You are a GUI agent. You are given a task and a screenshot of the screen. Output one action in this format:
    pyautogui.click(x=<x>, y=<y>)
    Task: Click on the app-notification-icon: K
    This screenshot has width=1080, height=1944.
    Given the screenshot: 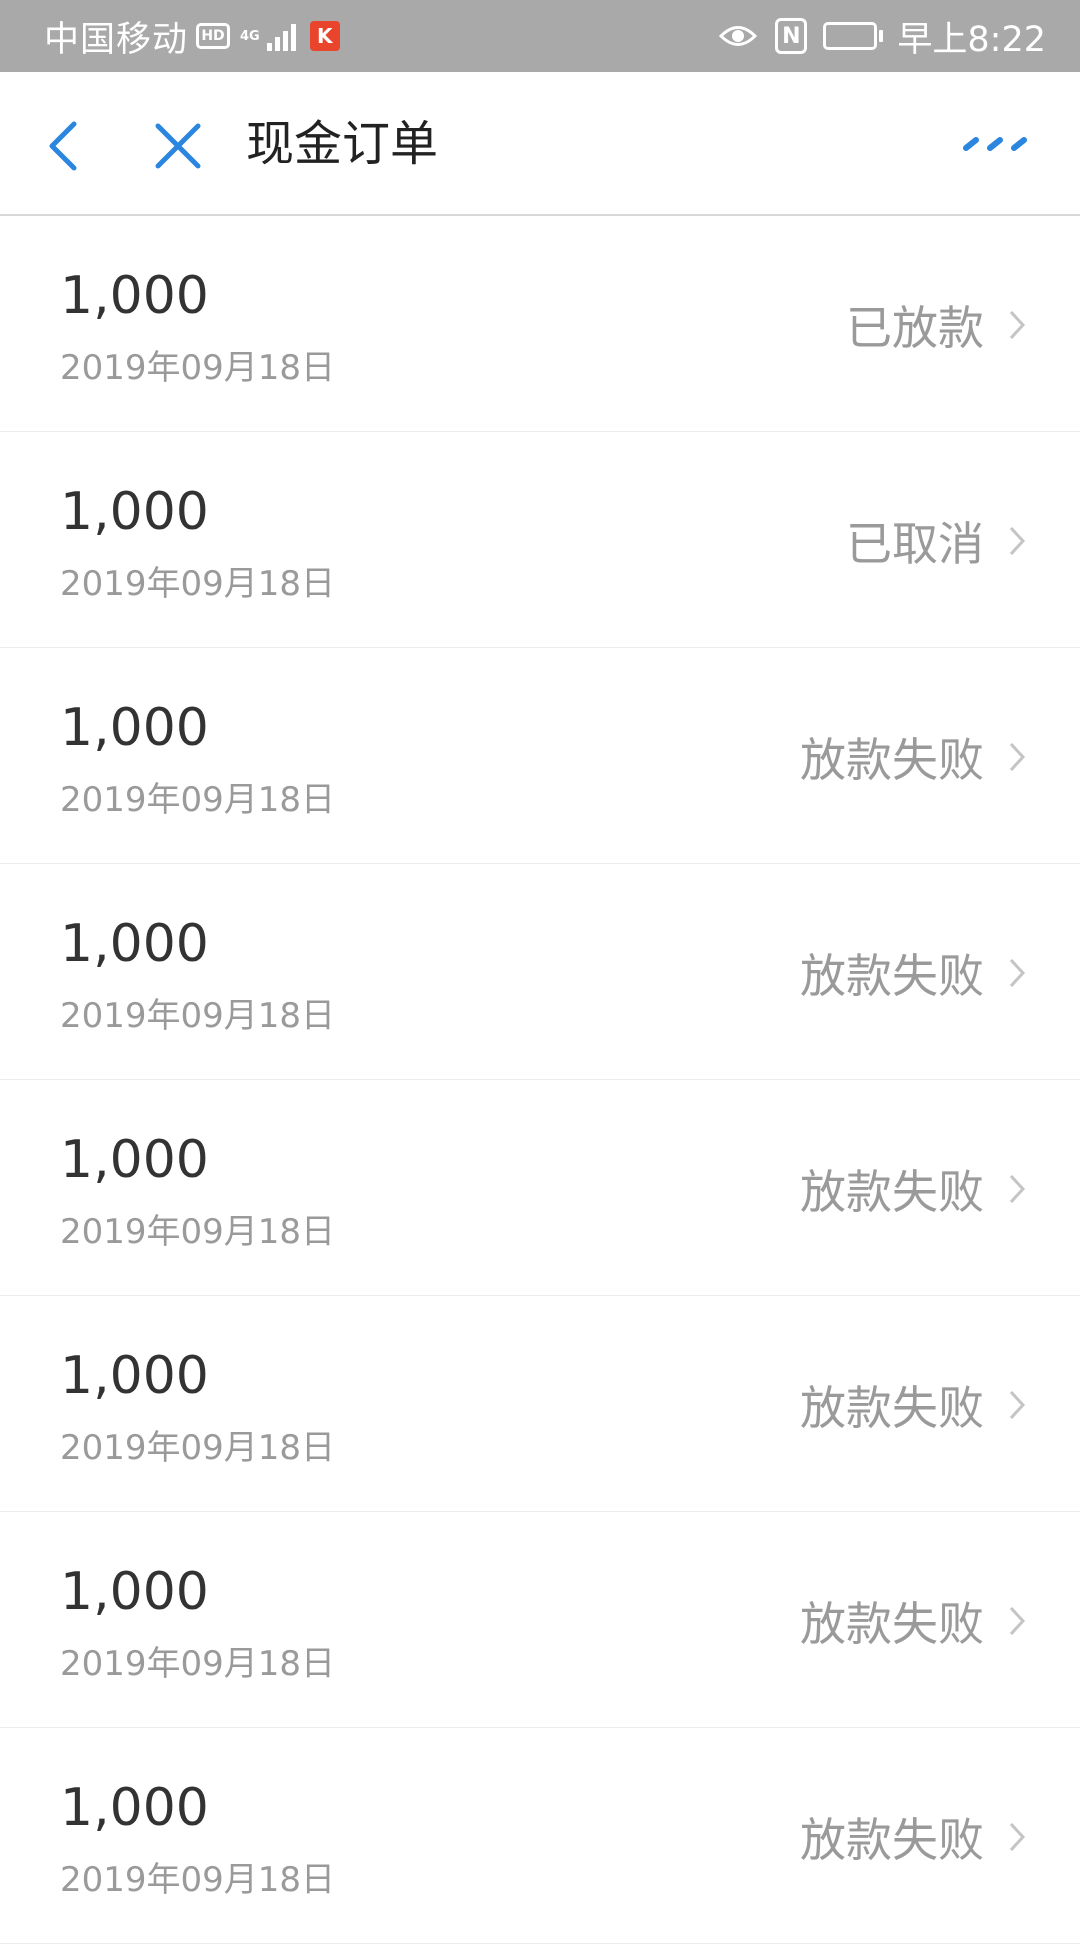 What is the action you would take?
    pyautogui.click(x=324, y=36)
    